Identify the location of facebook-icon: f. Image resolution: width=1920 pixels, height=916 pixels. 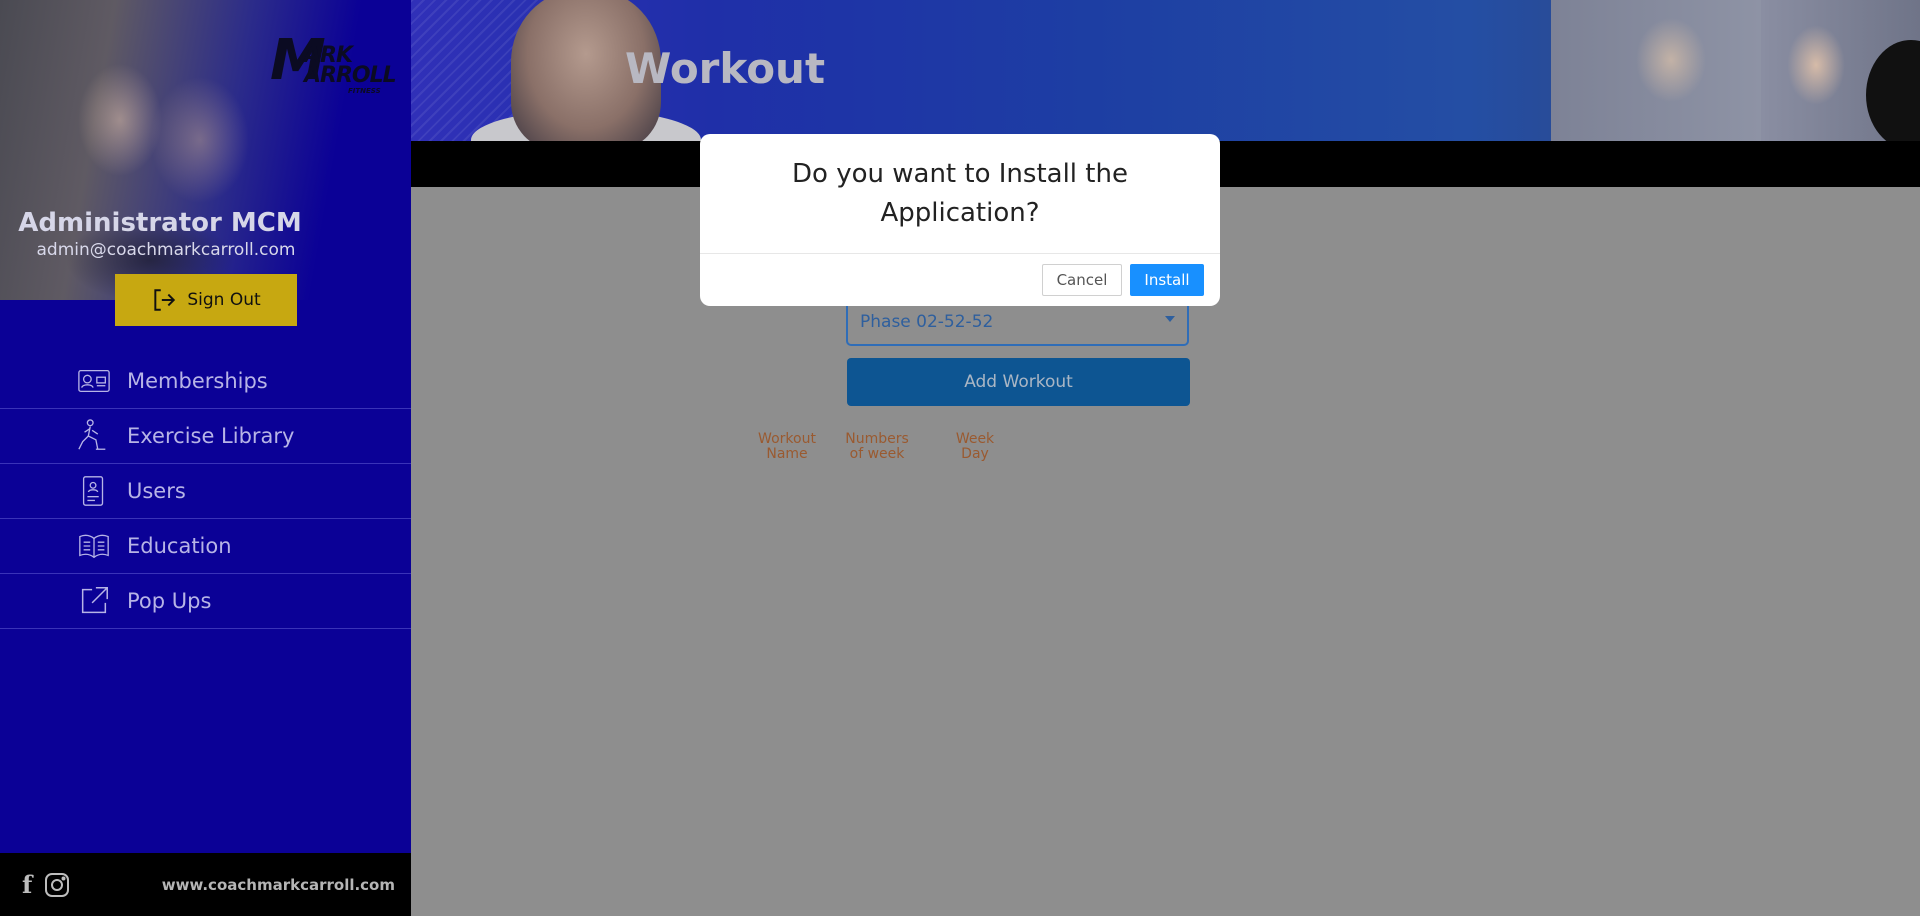
(27, 884).